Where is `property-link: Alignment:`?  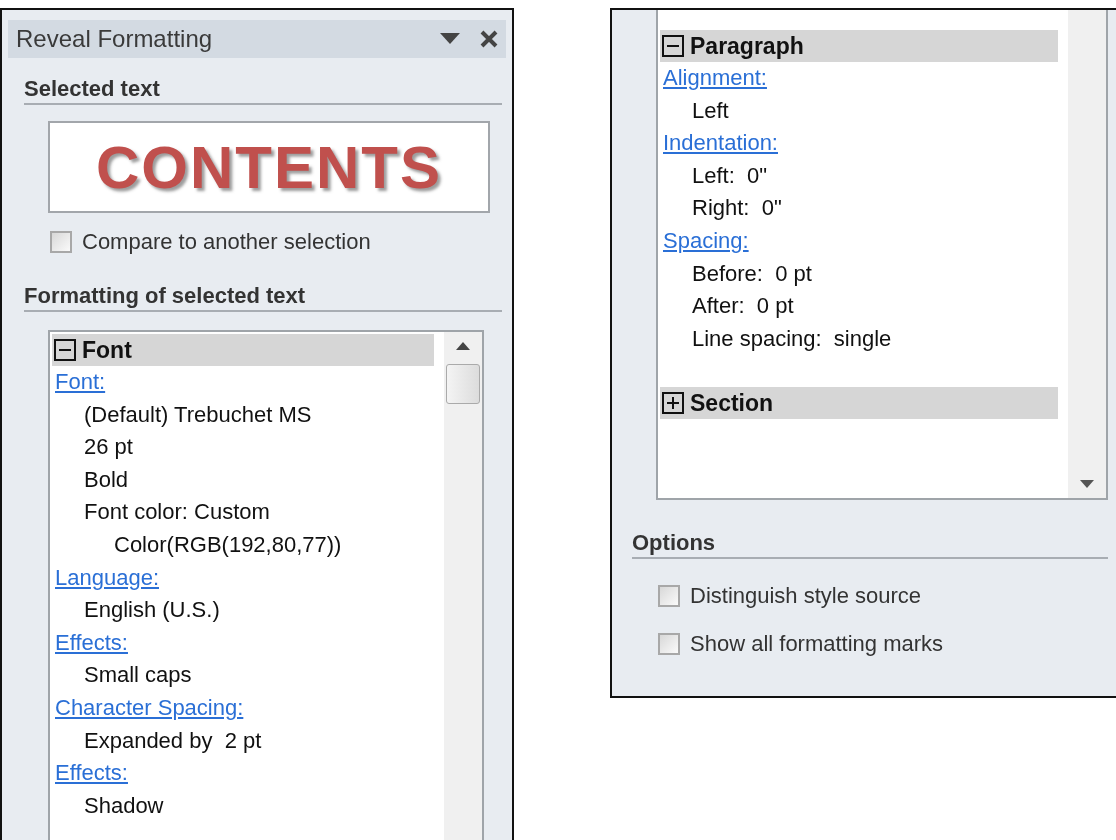
property-link: Alignment: is located at coordinates (864, 78).